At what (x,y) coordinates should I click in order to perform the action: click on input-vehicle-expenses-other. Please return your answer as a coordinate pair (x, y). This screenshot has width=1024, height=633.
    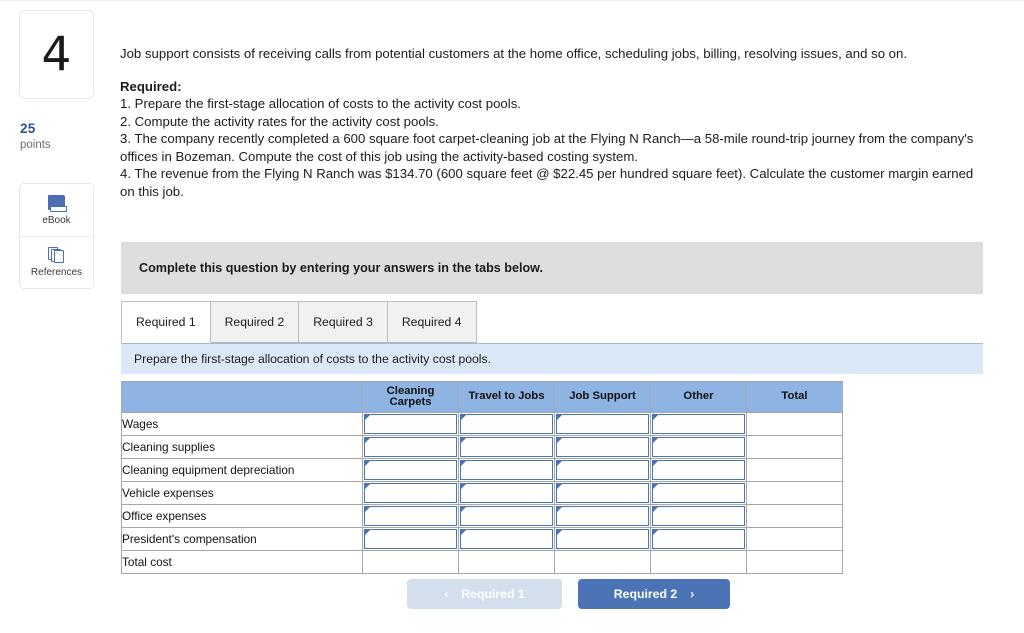
    Looking at the image, I should click on (698, 493).